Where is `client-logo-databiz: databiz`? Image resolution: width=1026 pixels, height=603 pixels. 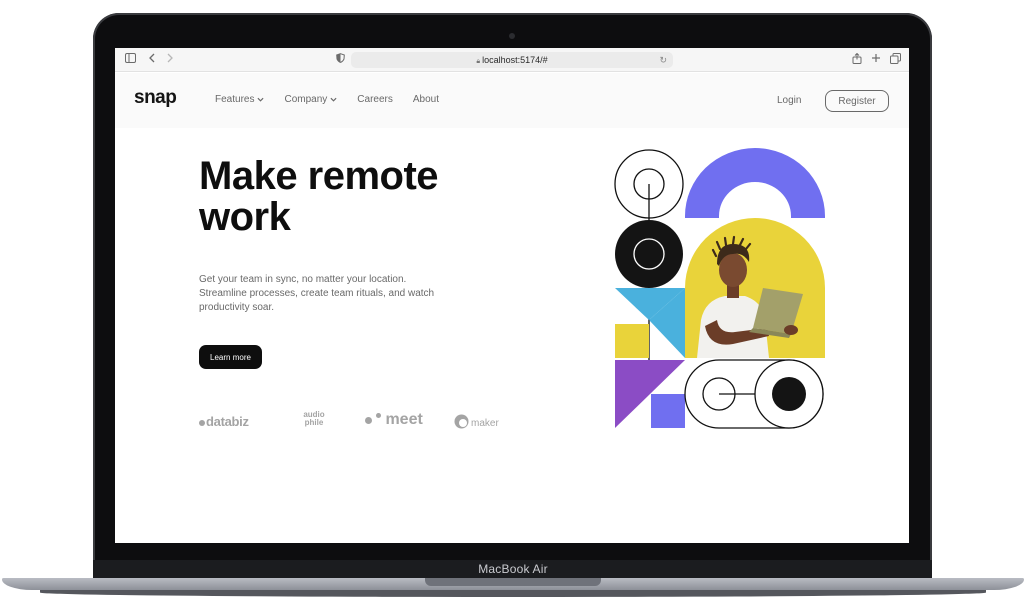 client-logo-databiz: databiz is located at coordinates (224, 421).